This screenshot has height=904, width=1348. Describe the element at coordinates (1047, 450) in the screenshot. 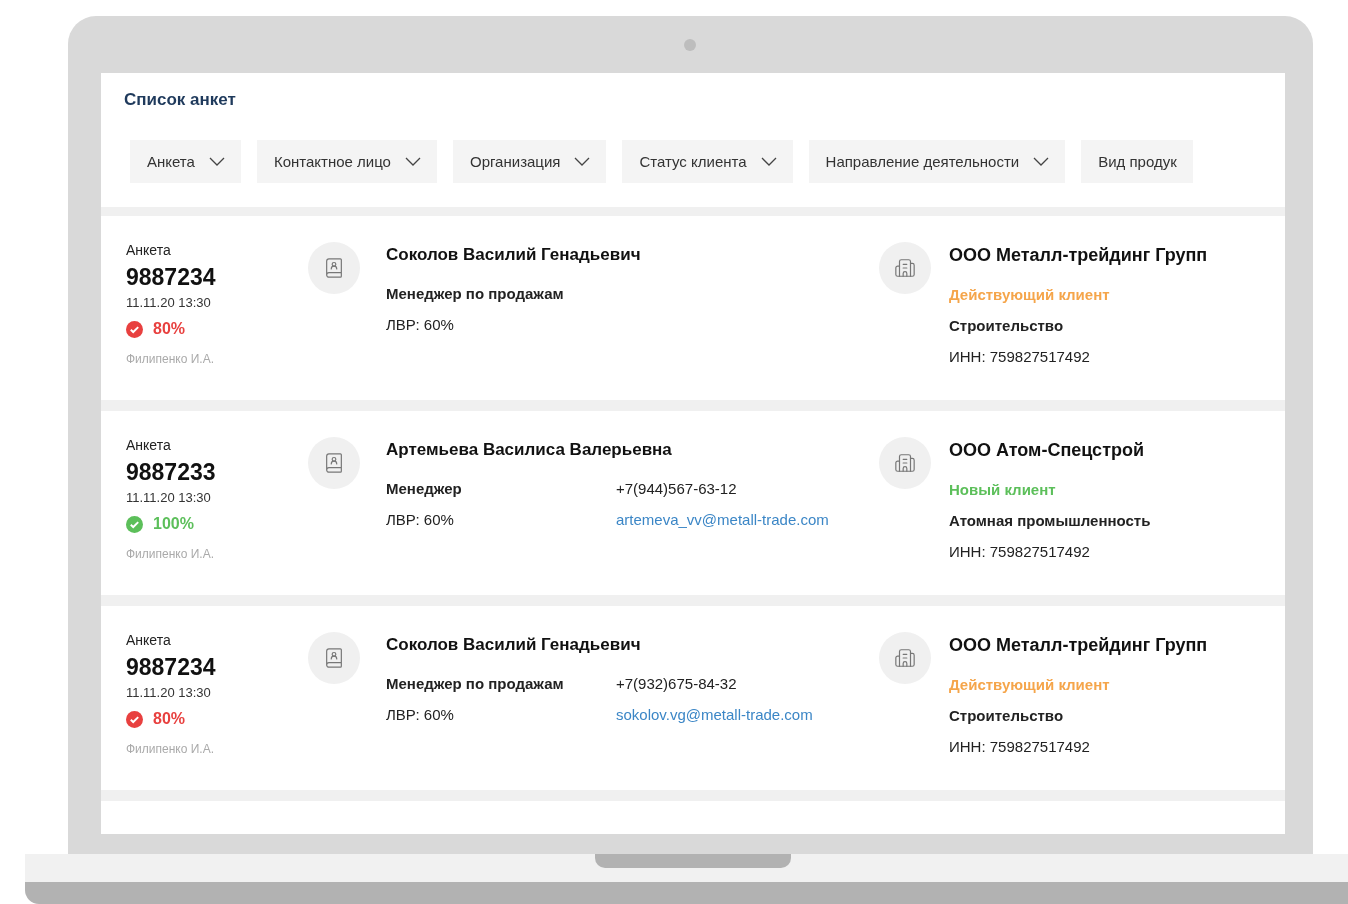

I see `organization-name: ООО Атом-Спецстрой` at that location.